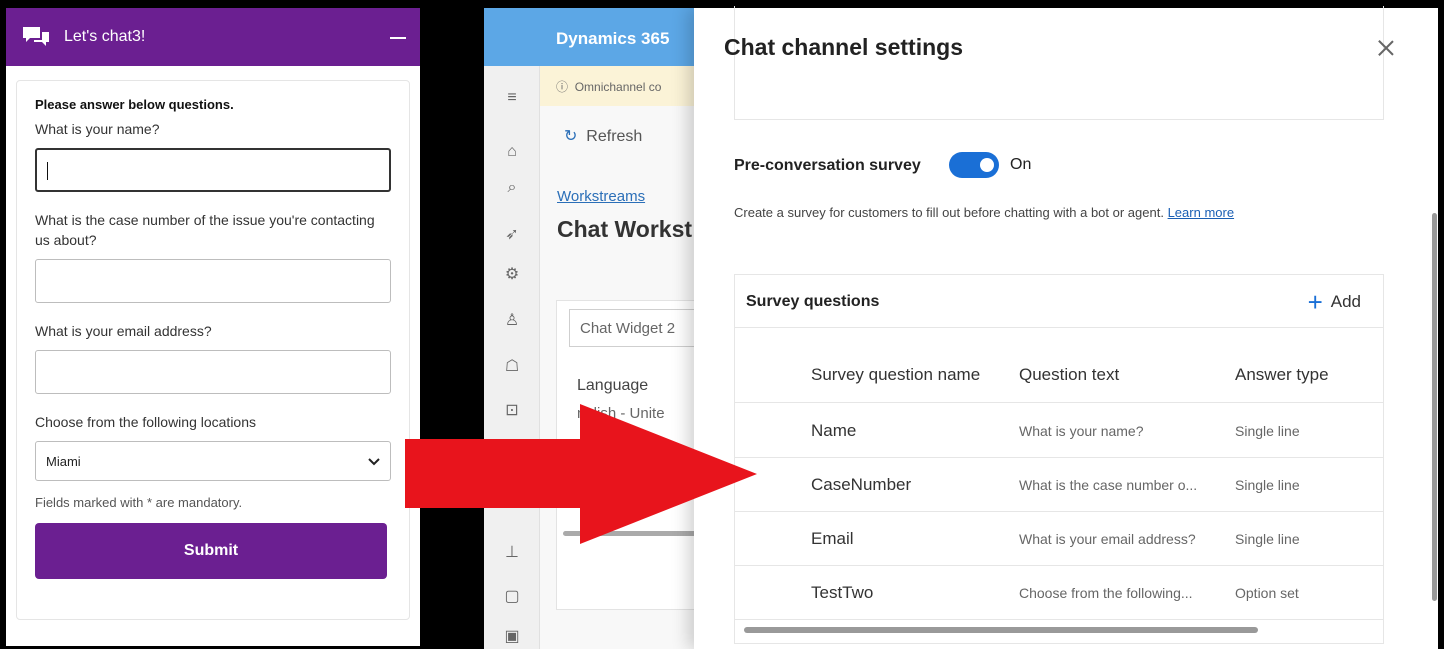 This screenshot has height=649, width=1444. I want to click on refresh-icon: ↻, so click(571, 136).